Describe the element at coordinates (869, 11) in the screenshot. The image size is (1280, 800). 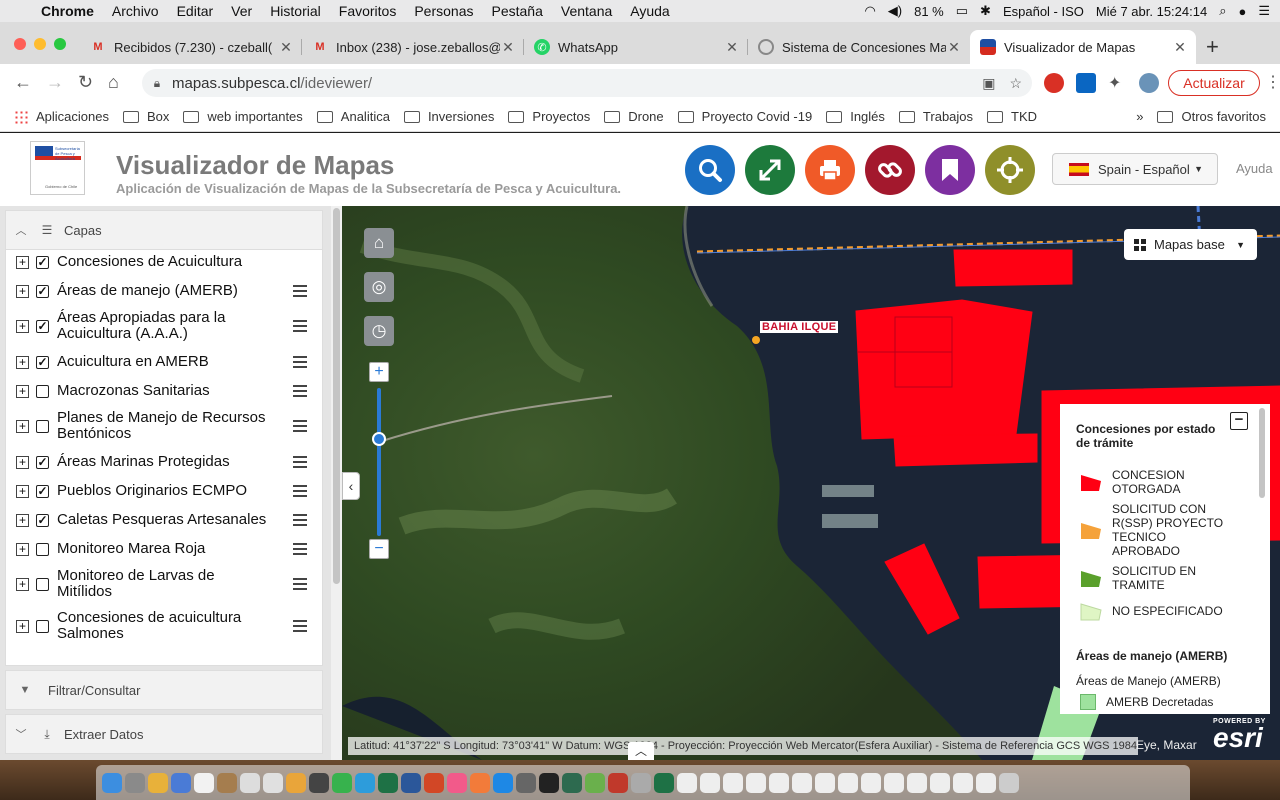
I see `wifi-icon: ◠` at that location.